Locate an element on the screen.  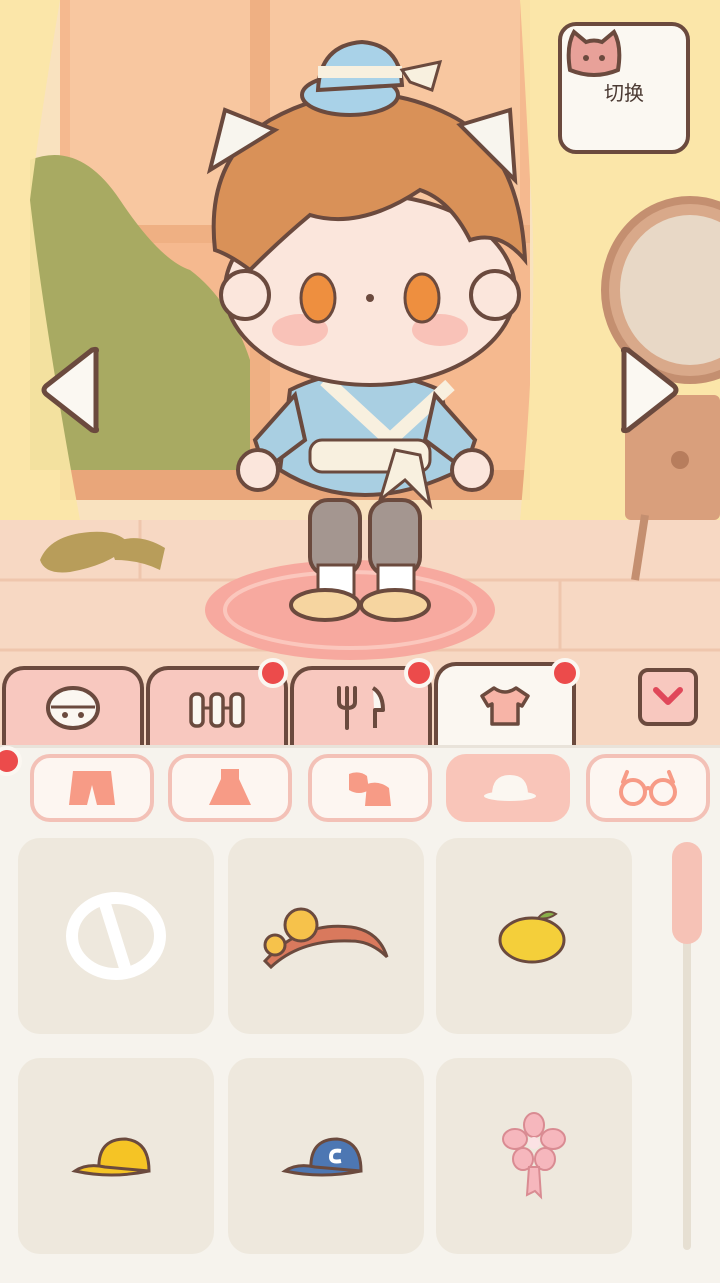
shoes-icon is located at coordinates (370, 789).